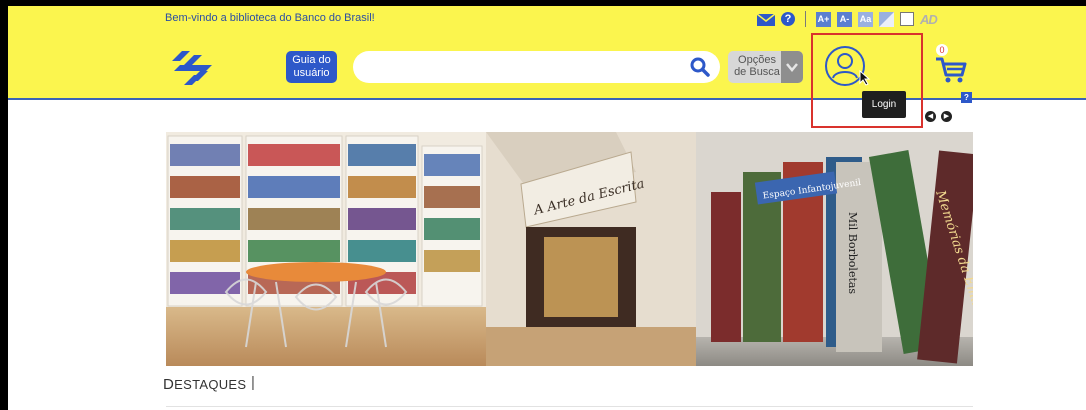 This screenshot has width=1086, height=410. I want to click on user-guide-label-line1: Guia do, so click(311, 60).